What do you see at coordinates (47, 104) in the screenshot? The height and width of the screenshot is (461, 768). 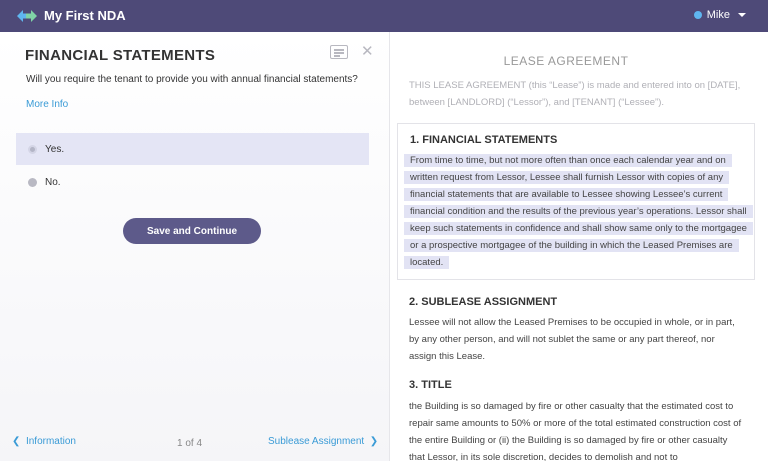 I see `more-info-link: More Info` at bounding box center [47, 104].